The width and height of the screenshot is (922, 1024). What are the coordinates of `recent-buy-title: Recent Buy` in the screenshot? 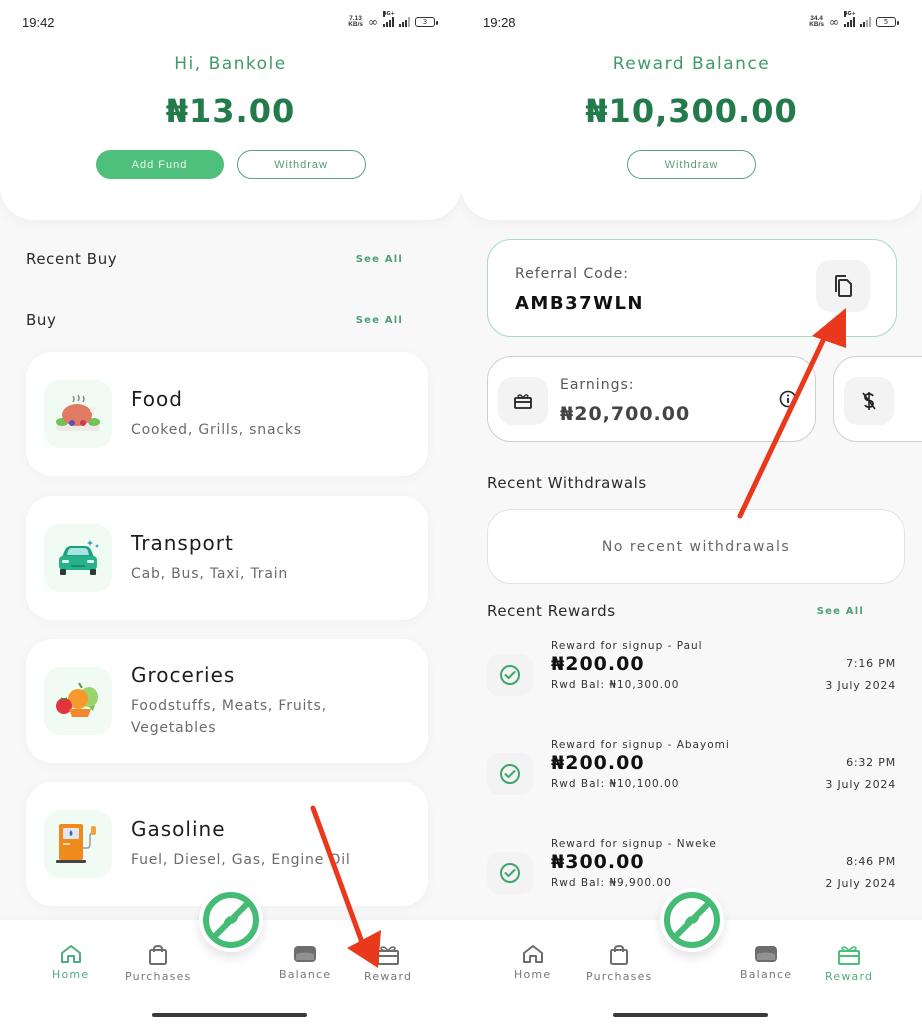 It's located at (72, 259).